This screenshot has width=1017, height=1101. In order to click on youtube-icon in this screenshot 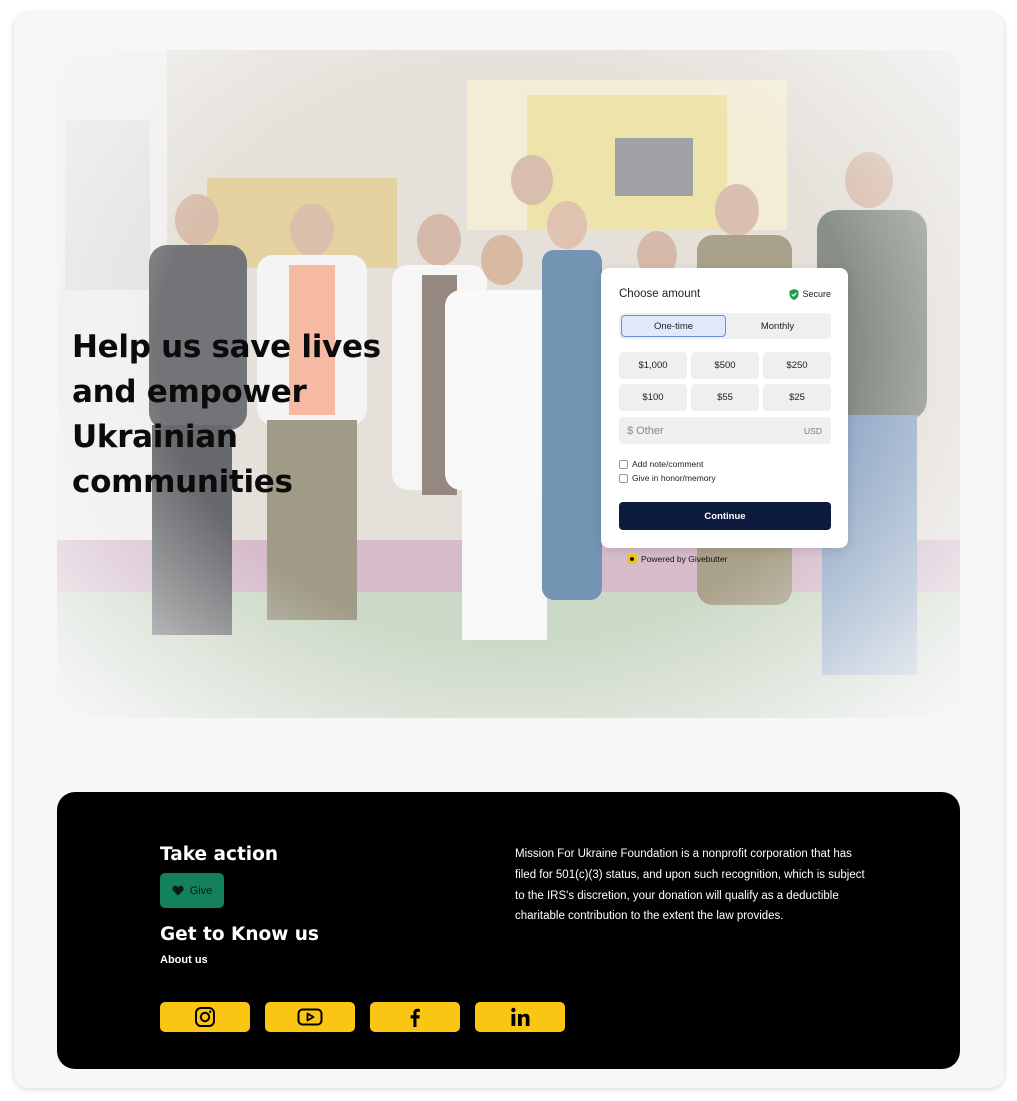, I will do `click(310, 1017)`.